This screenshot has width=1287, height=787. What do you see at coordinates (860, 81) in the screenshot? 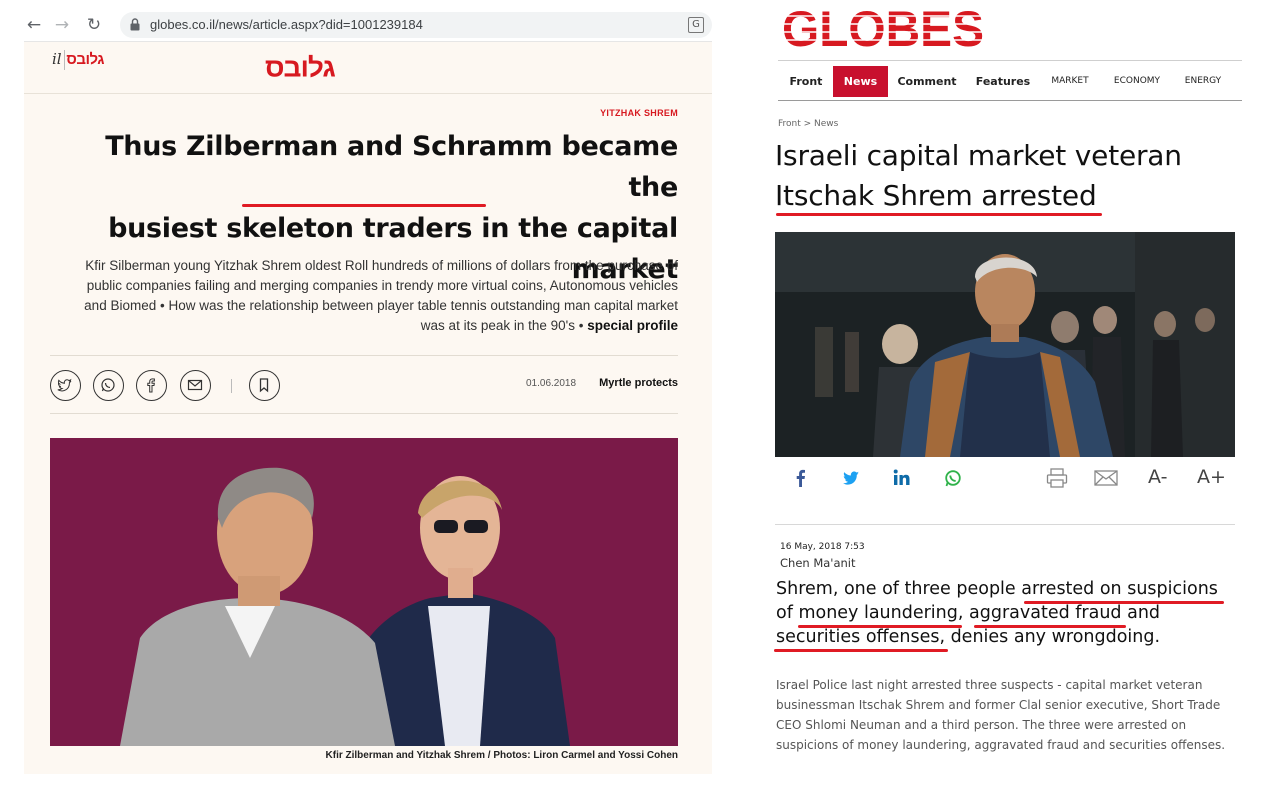
I see `nav-news: News` at bounding box center [860, 81].